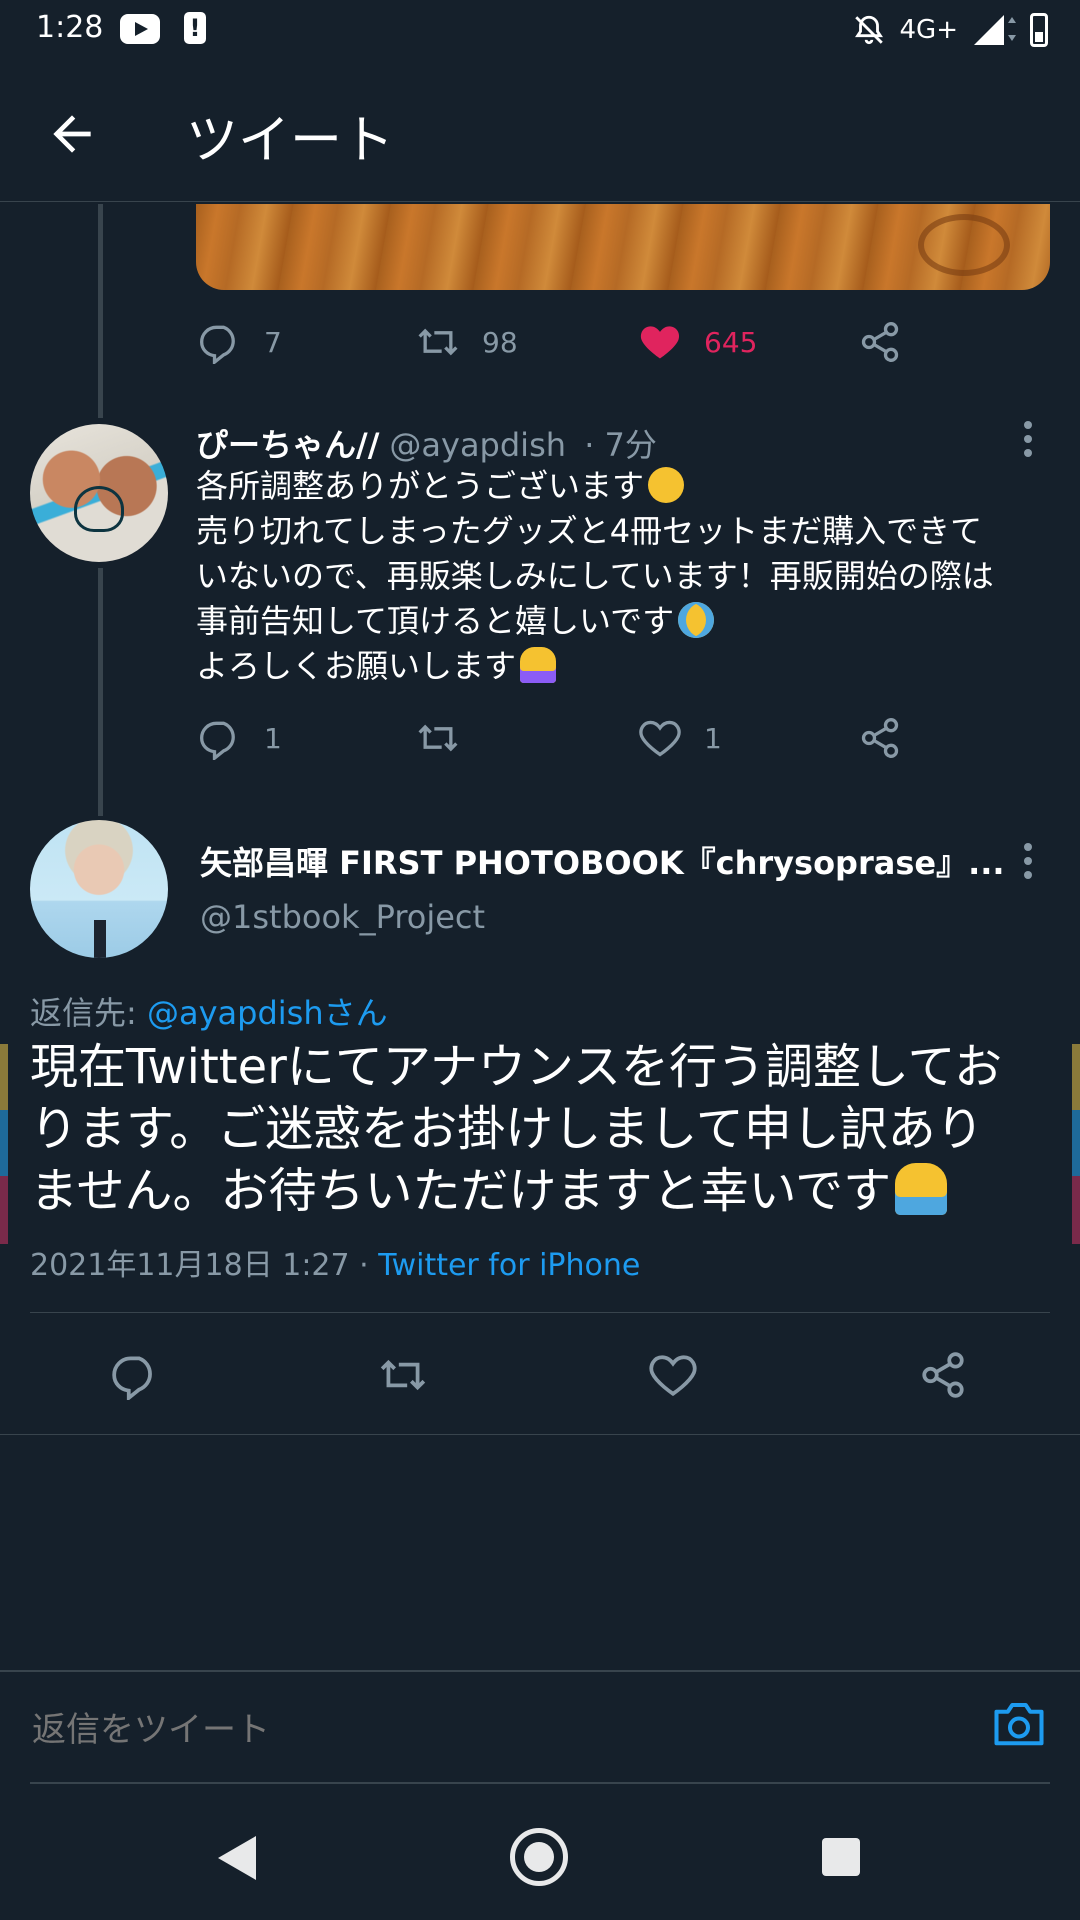  What do you see at coordinates (342, 917) in the screenshot?
I see `user-handle: @1stbook_Project` at bounding box center [342, 917].